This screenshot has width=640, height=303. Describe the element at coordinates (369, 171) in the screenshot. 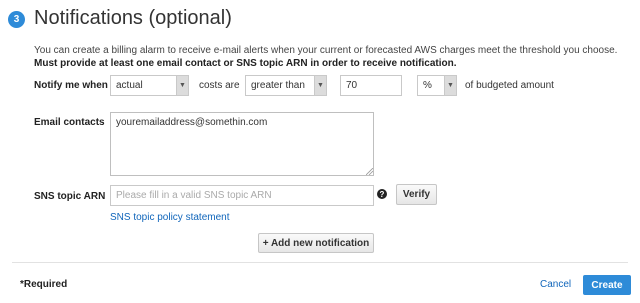

I see `resize-handle-icon` at that location.